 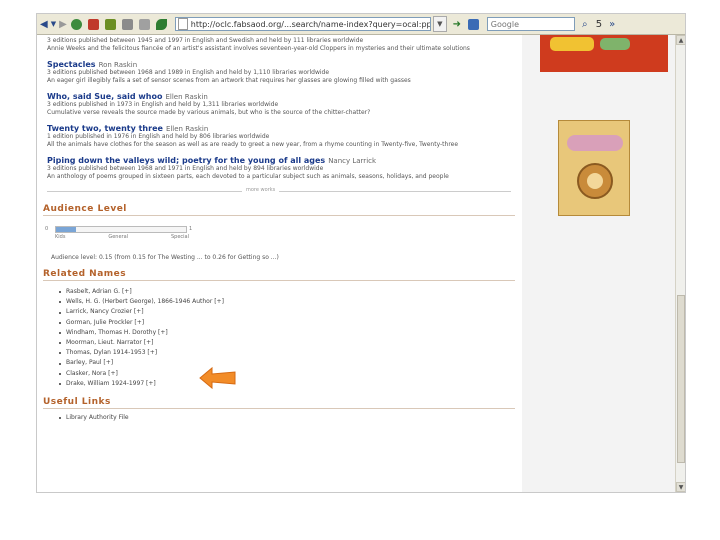 I want to click on audience-scale-labels: Kids General Special, so click(x=122, y=237).